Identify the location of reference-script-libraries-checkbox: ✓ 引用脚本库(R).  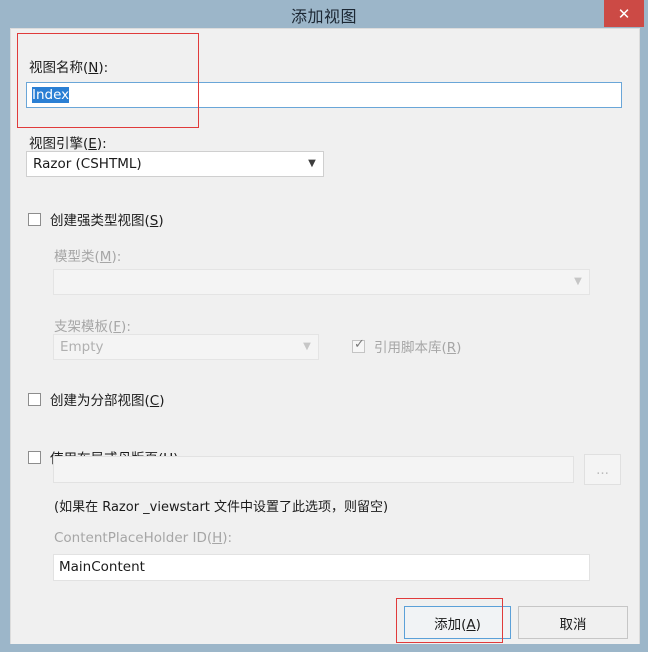
(406, 346).